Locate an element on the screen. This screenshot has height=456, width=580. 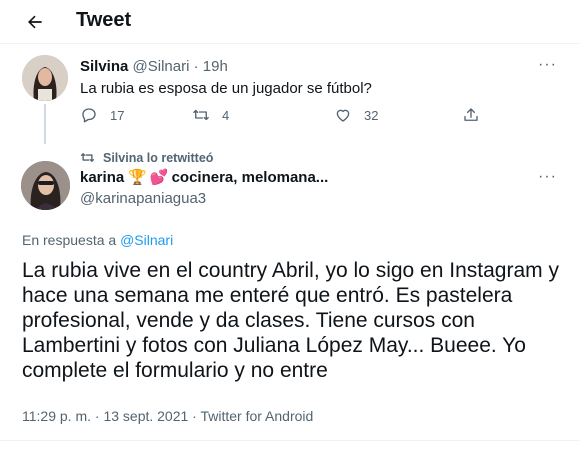
tweet1-header: Silvina @Silnari · 19h is located at coordinates (154, 66).